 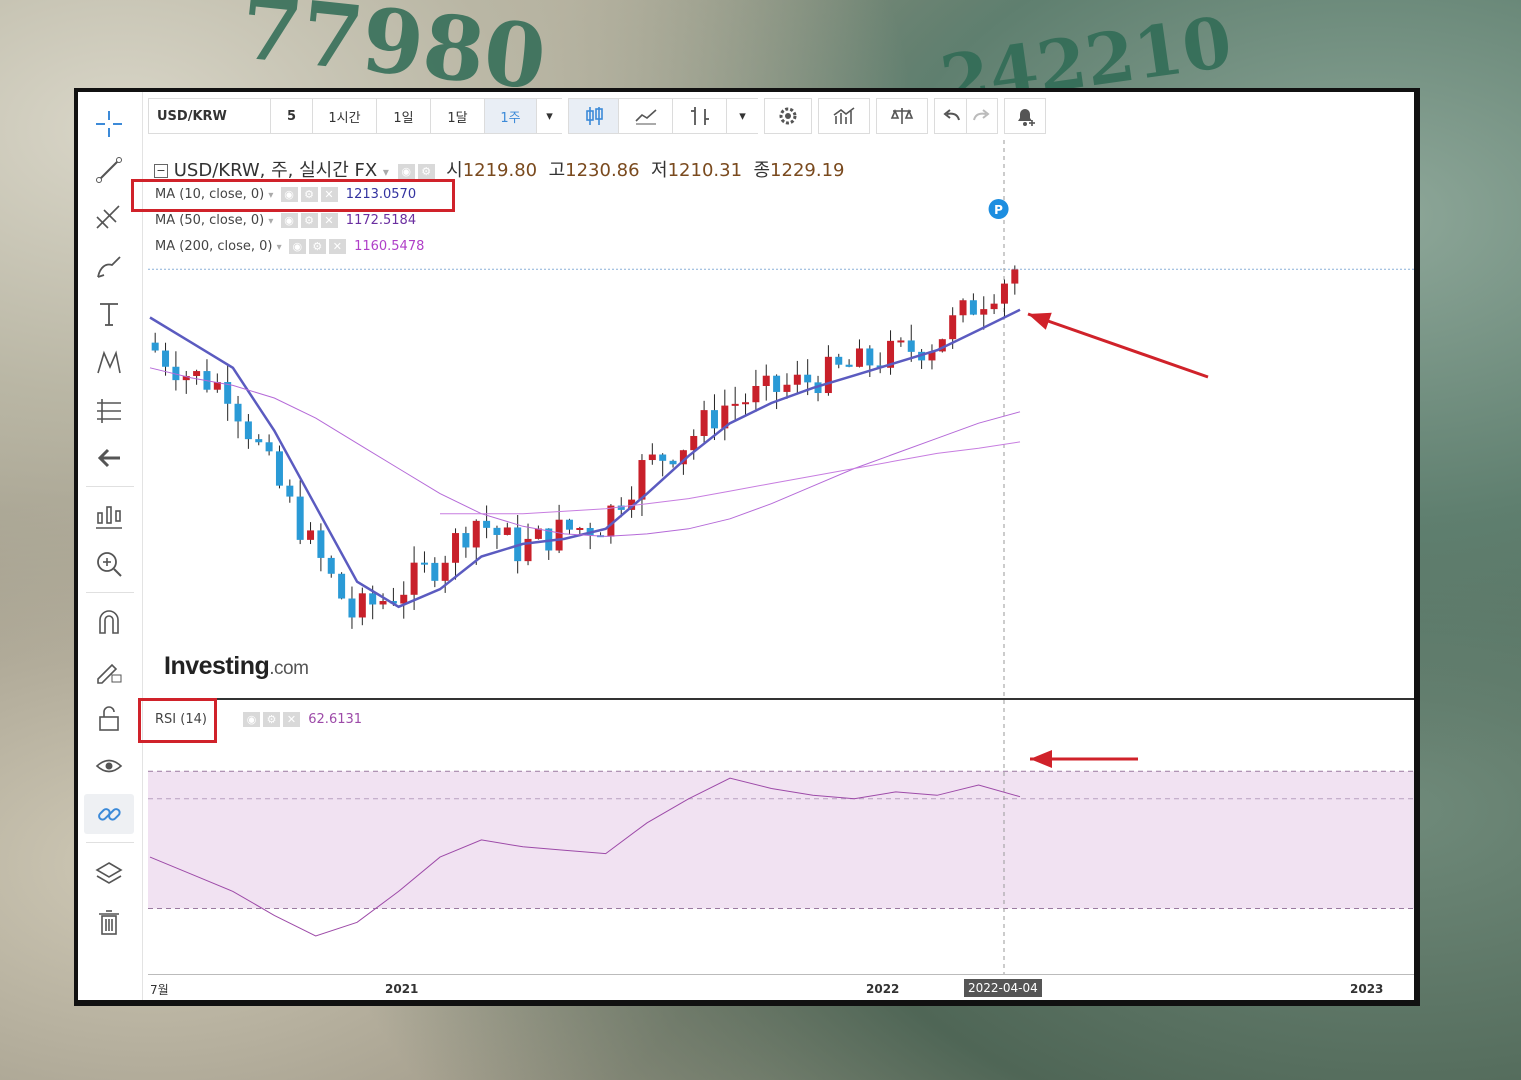 What do you see at coordinates (293, 195) in the screenshot?
I see `ma10-highlight-box` at bounding box center [293, 195].